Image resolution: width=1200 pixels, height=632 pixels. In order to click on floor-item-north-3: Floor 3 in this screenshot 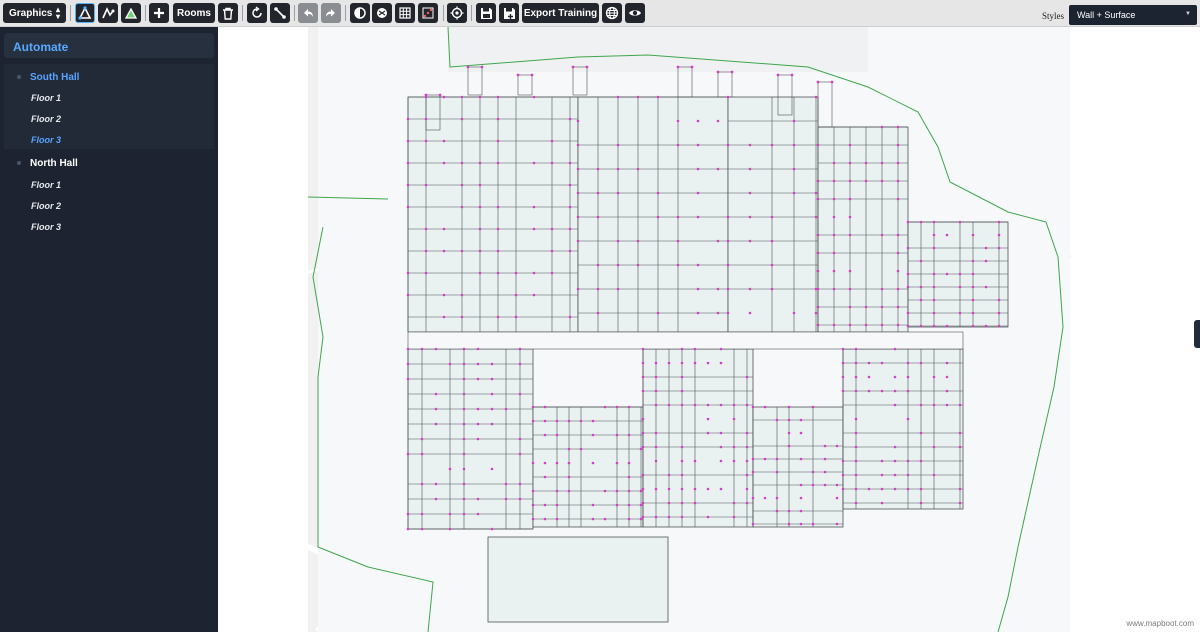, I will do `click(46, 227)`.